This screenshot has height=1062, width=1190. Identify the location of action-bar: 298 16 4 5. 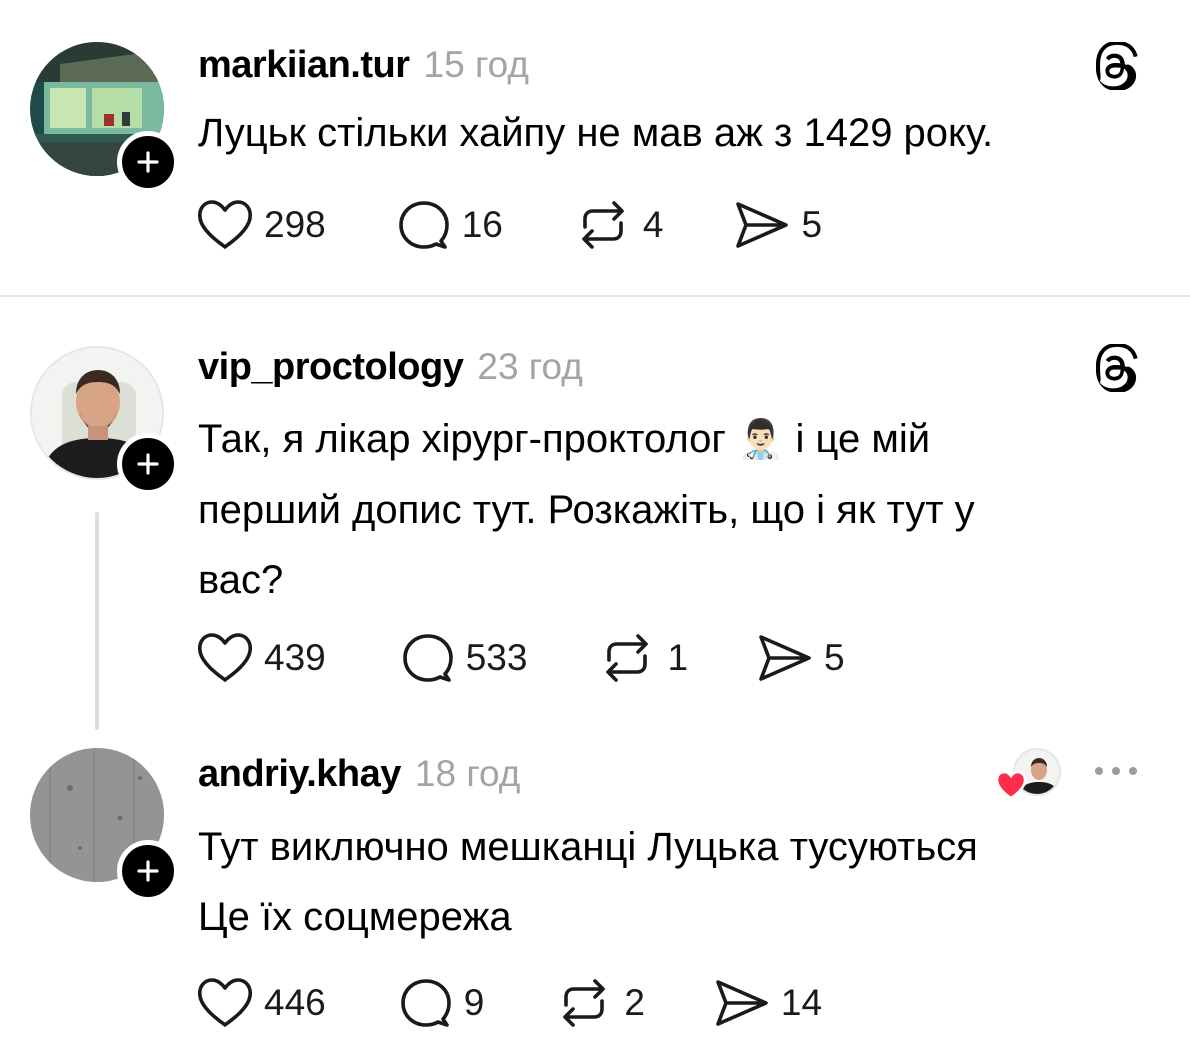
(509, 225).